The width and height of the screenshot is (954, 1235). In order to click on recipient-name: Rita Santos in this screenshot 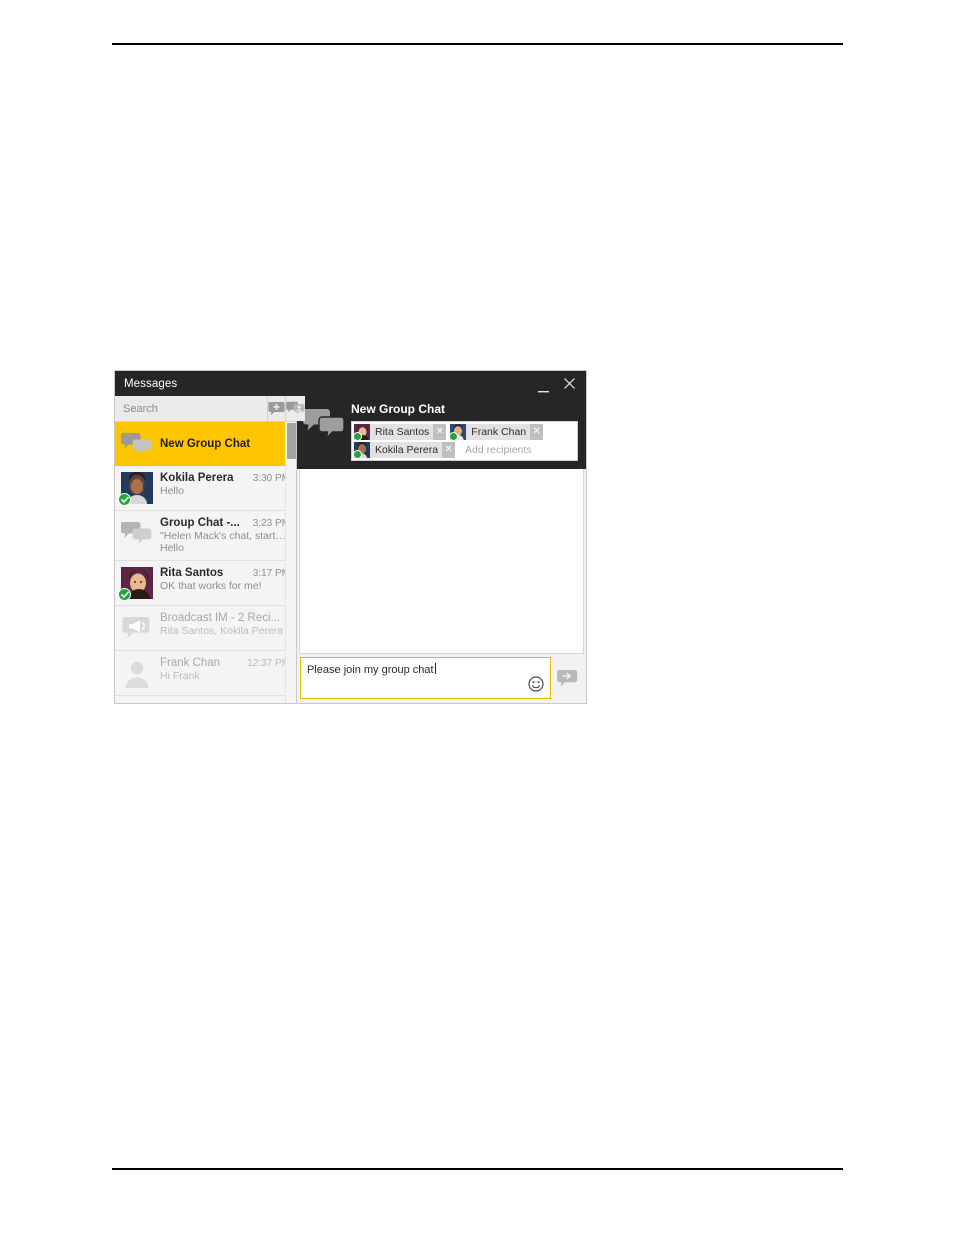, I will do `click(402, 432)`.